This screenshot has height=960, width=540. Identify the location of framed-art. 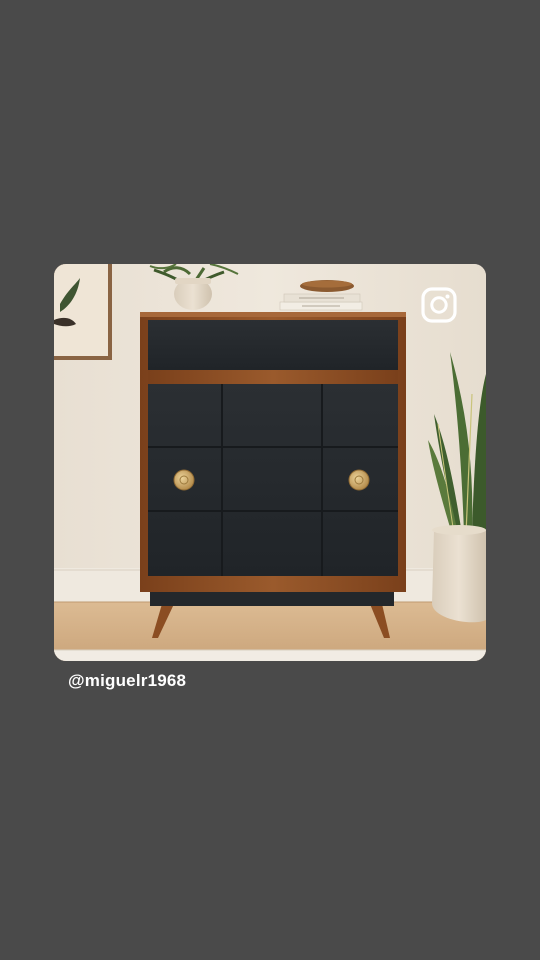
(83, 312).